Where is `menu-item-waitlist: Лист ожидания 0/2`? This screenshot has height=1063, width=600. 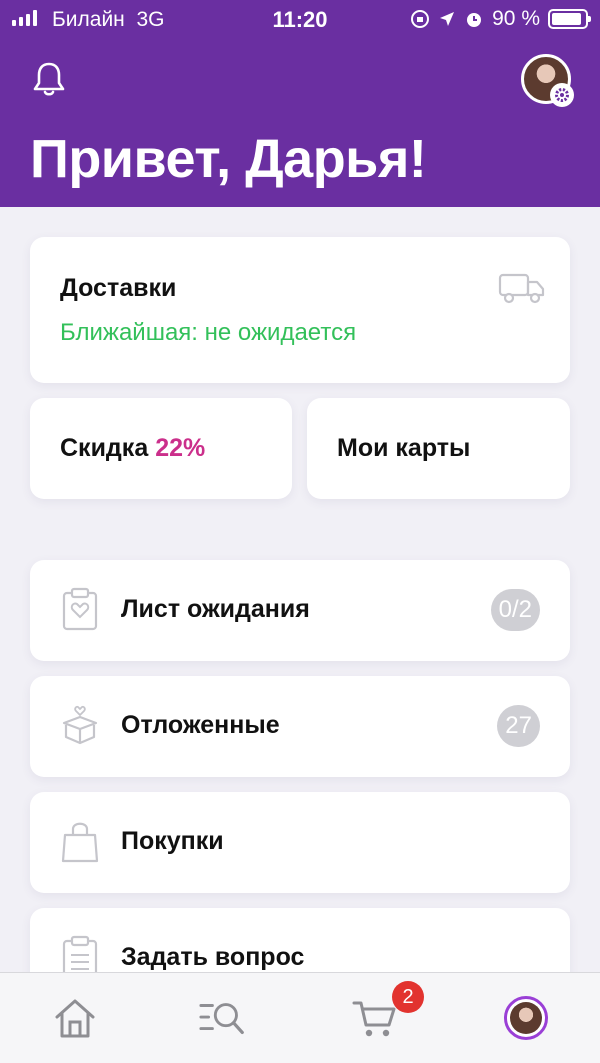 menu-item-waitlist: Лист ожидания 0/2 is located at coordinates (300, 610).